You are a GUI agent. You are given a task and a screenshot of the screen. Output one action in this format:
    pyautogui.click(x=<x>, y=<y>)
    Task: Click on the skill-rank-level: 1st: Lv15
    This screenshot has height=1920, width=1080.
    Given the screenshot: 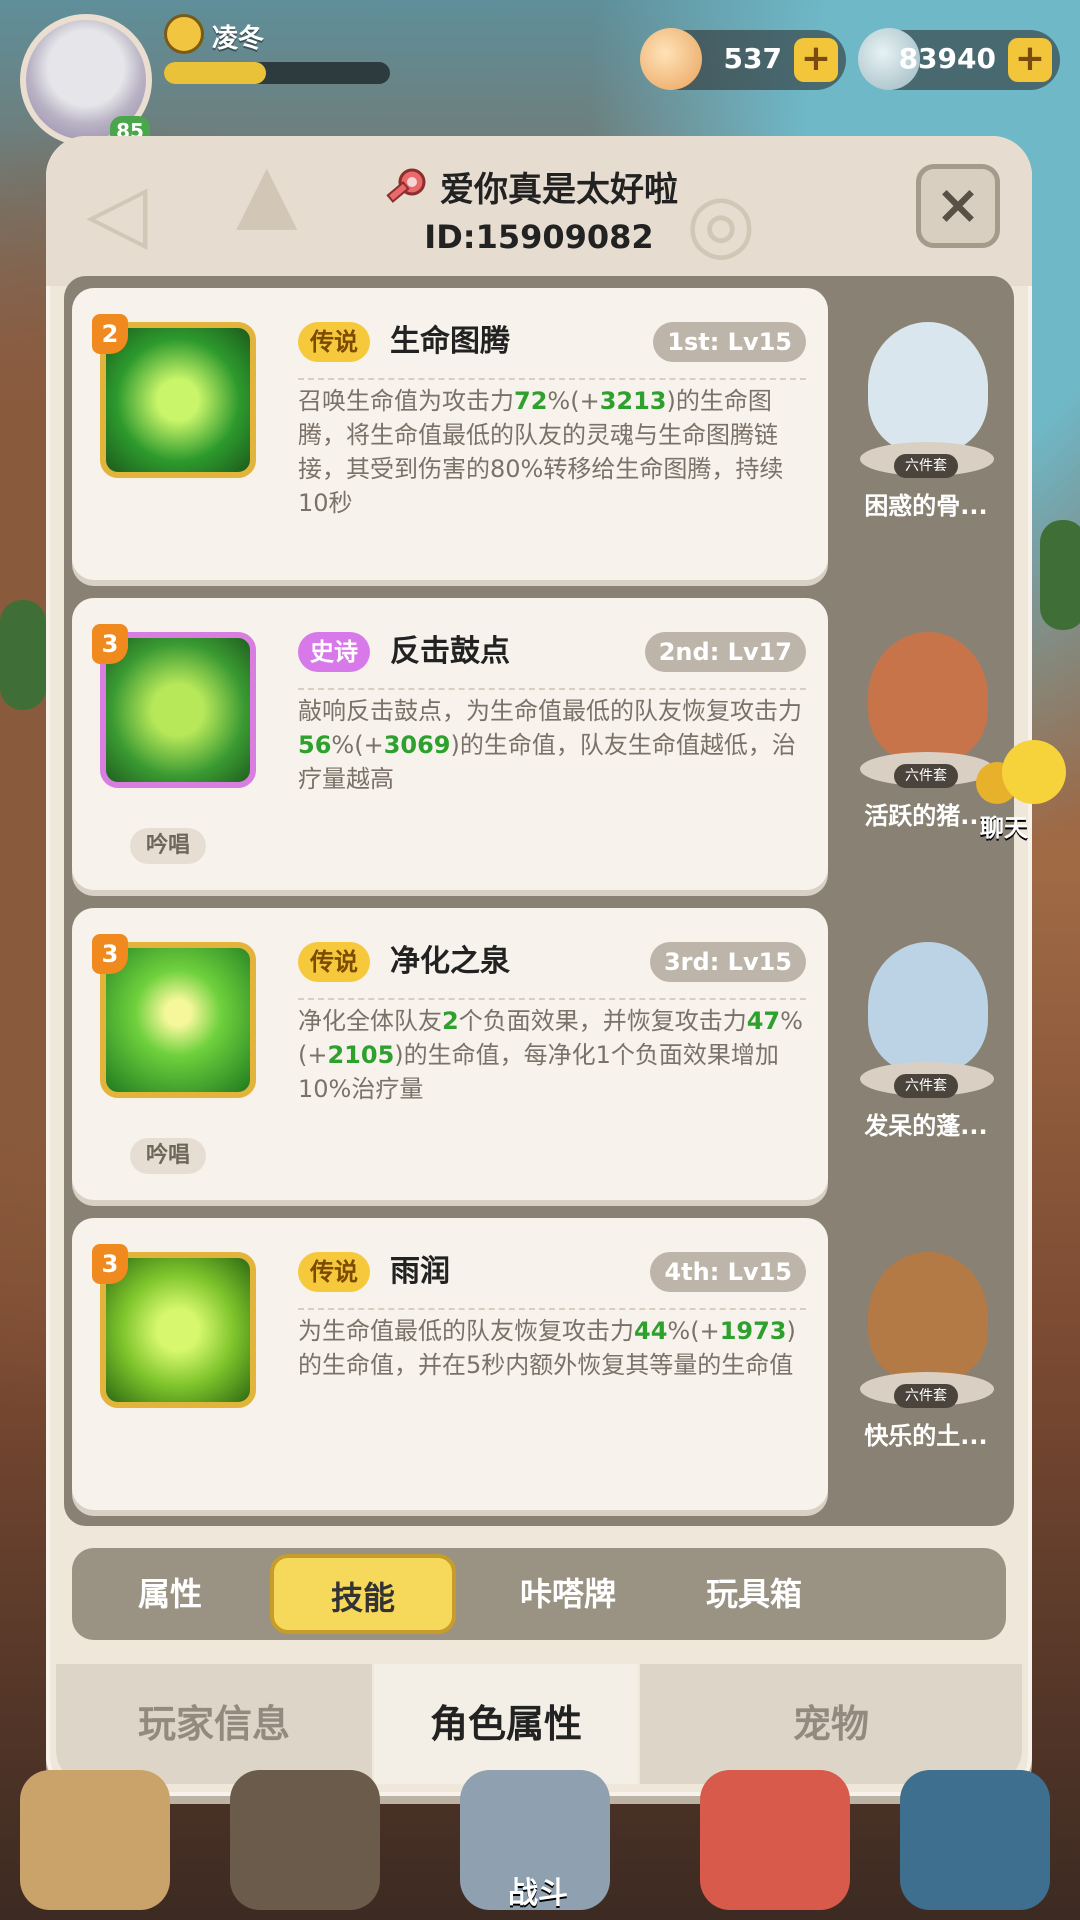 What is the action you would take?
    pyautogui.click(x=729, y=342)
    